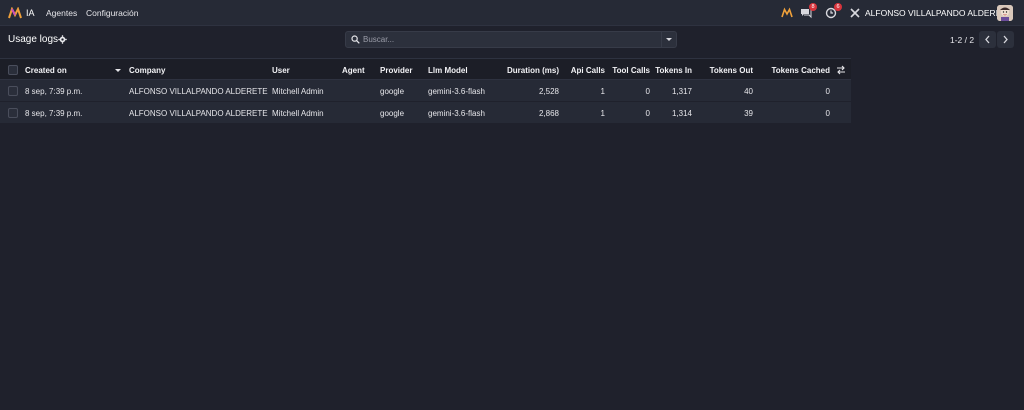 The image size is (1024, 410). What do you see at coordinates (800, 70) in the screenshot?
I see `col-tokens-cached: Tokens Cached` at bounding box center [800, 70].